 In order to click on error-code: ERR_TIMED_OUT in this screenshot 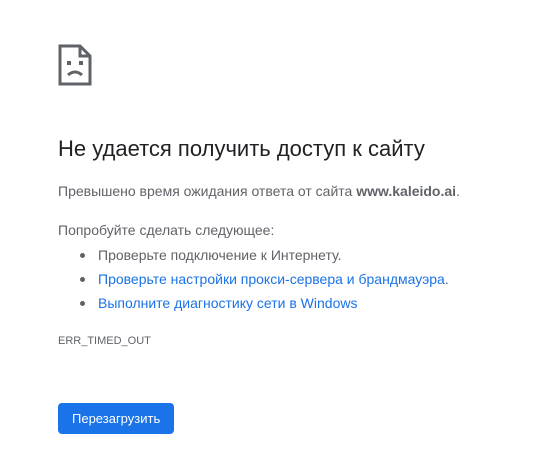, I will do `click(104, 341)`.